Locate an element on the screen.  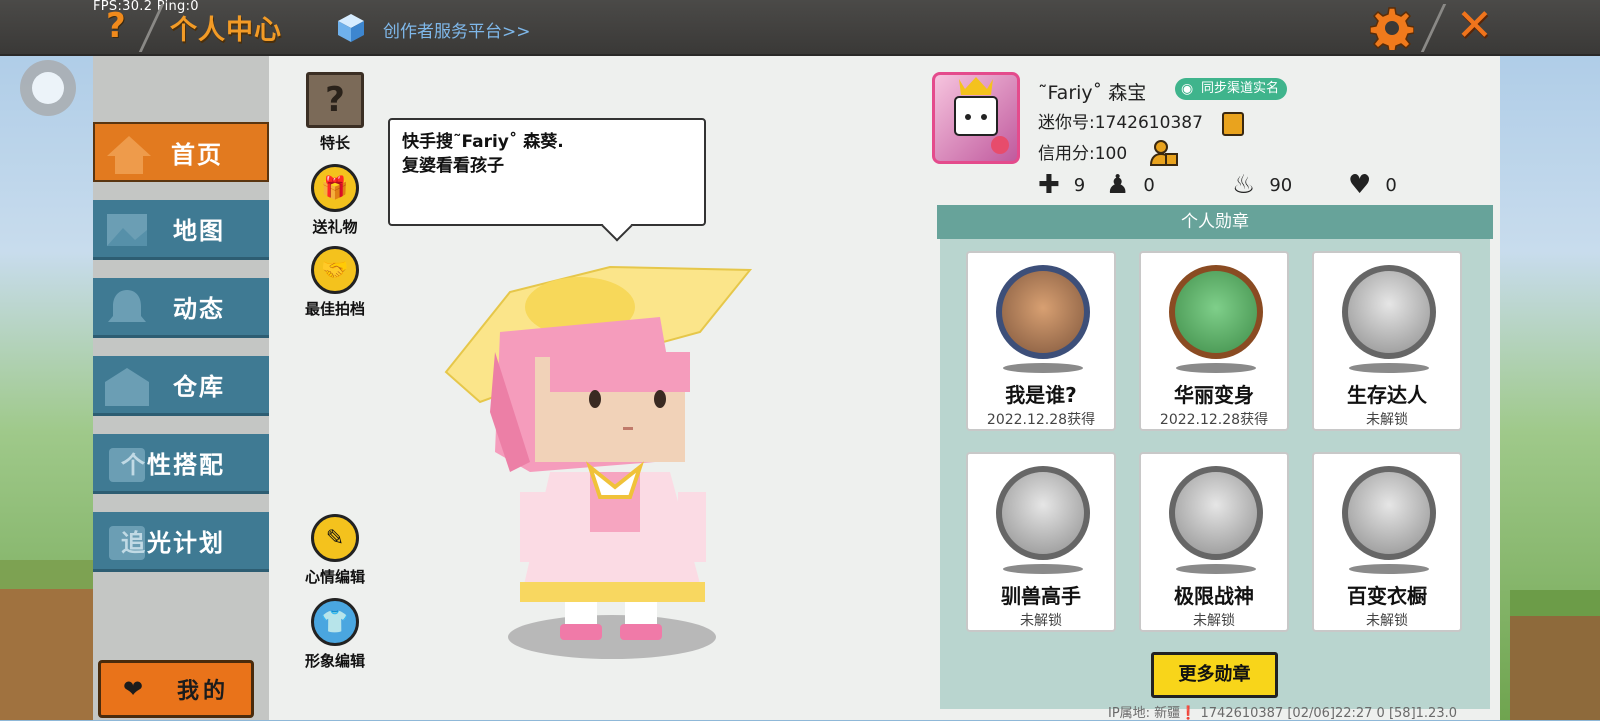
cube-icon is located at coordinates (351, 28).